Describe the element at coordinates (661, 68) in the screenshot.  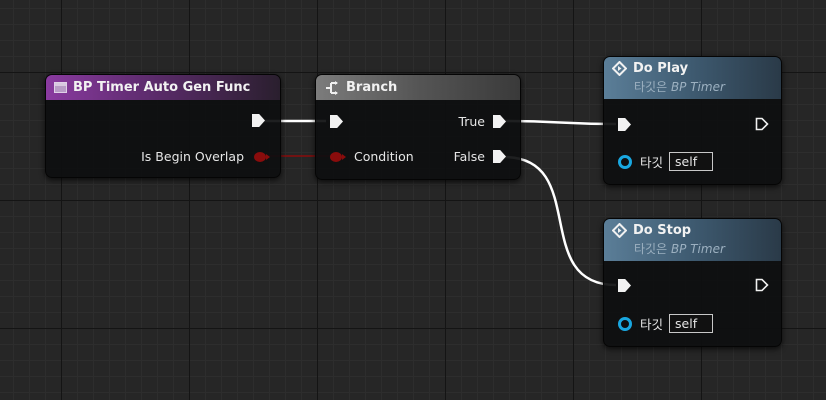
I see `do-play-title: Do Play` at that location.